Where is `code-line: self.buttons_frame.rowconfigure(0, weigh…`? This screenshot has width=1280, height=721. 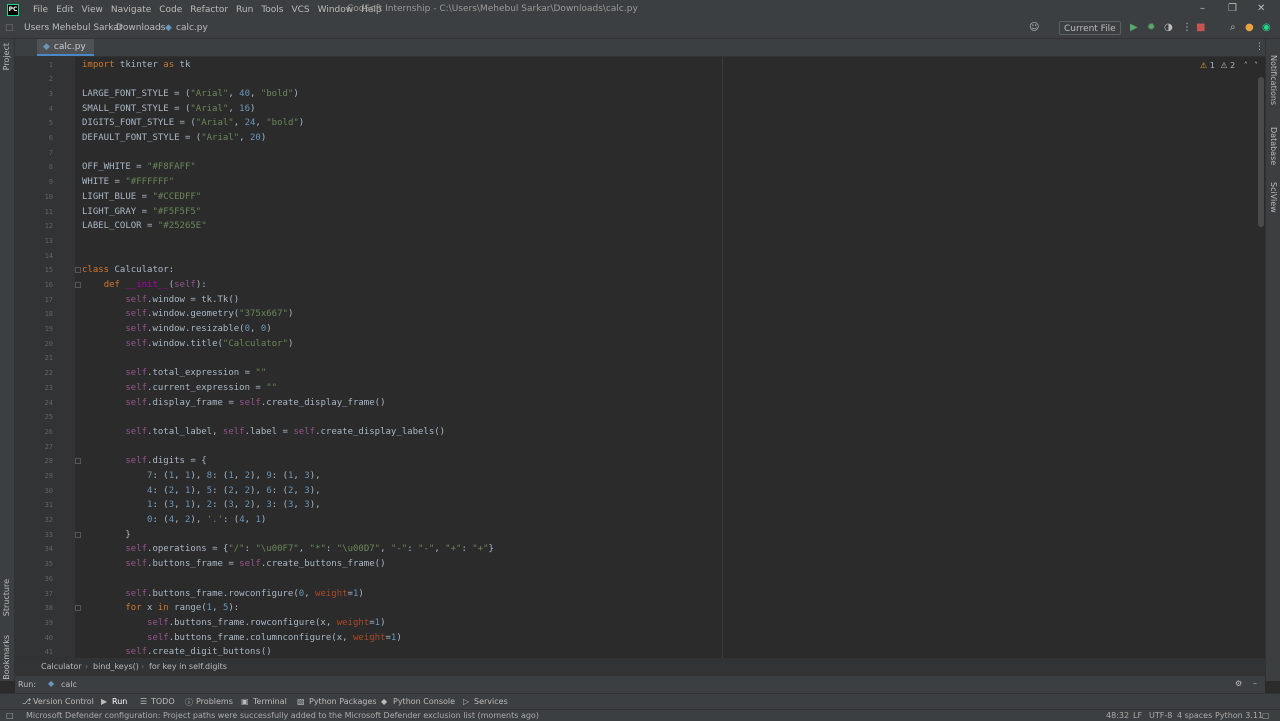 code-line: self.buttons_frame.rowconfigure(0, weigh… is located at coordinates (222, 594).